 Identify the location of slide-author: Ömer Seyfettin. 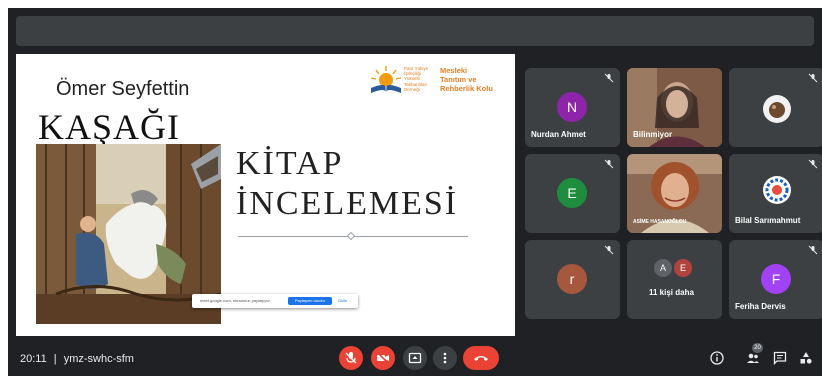
(123, 89).